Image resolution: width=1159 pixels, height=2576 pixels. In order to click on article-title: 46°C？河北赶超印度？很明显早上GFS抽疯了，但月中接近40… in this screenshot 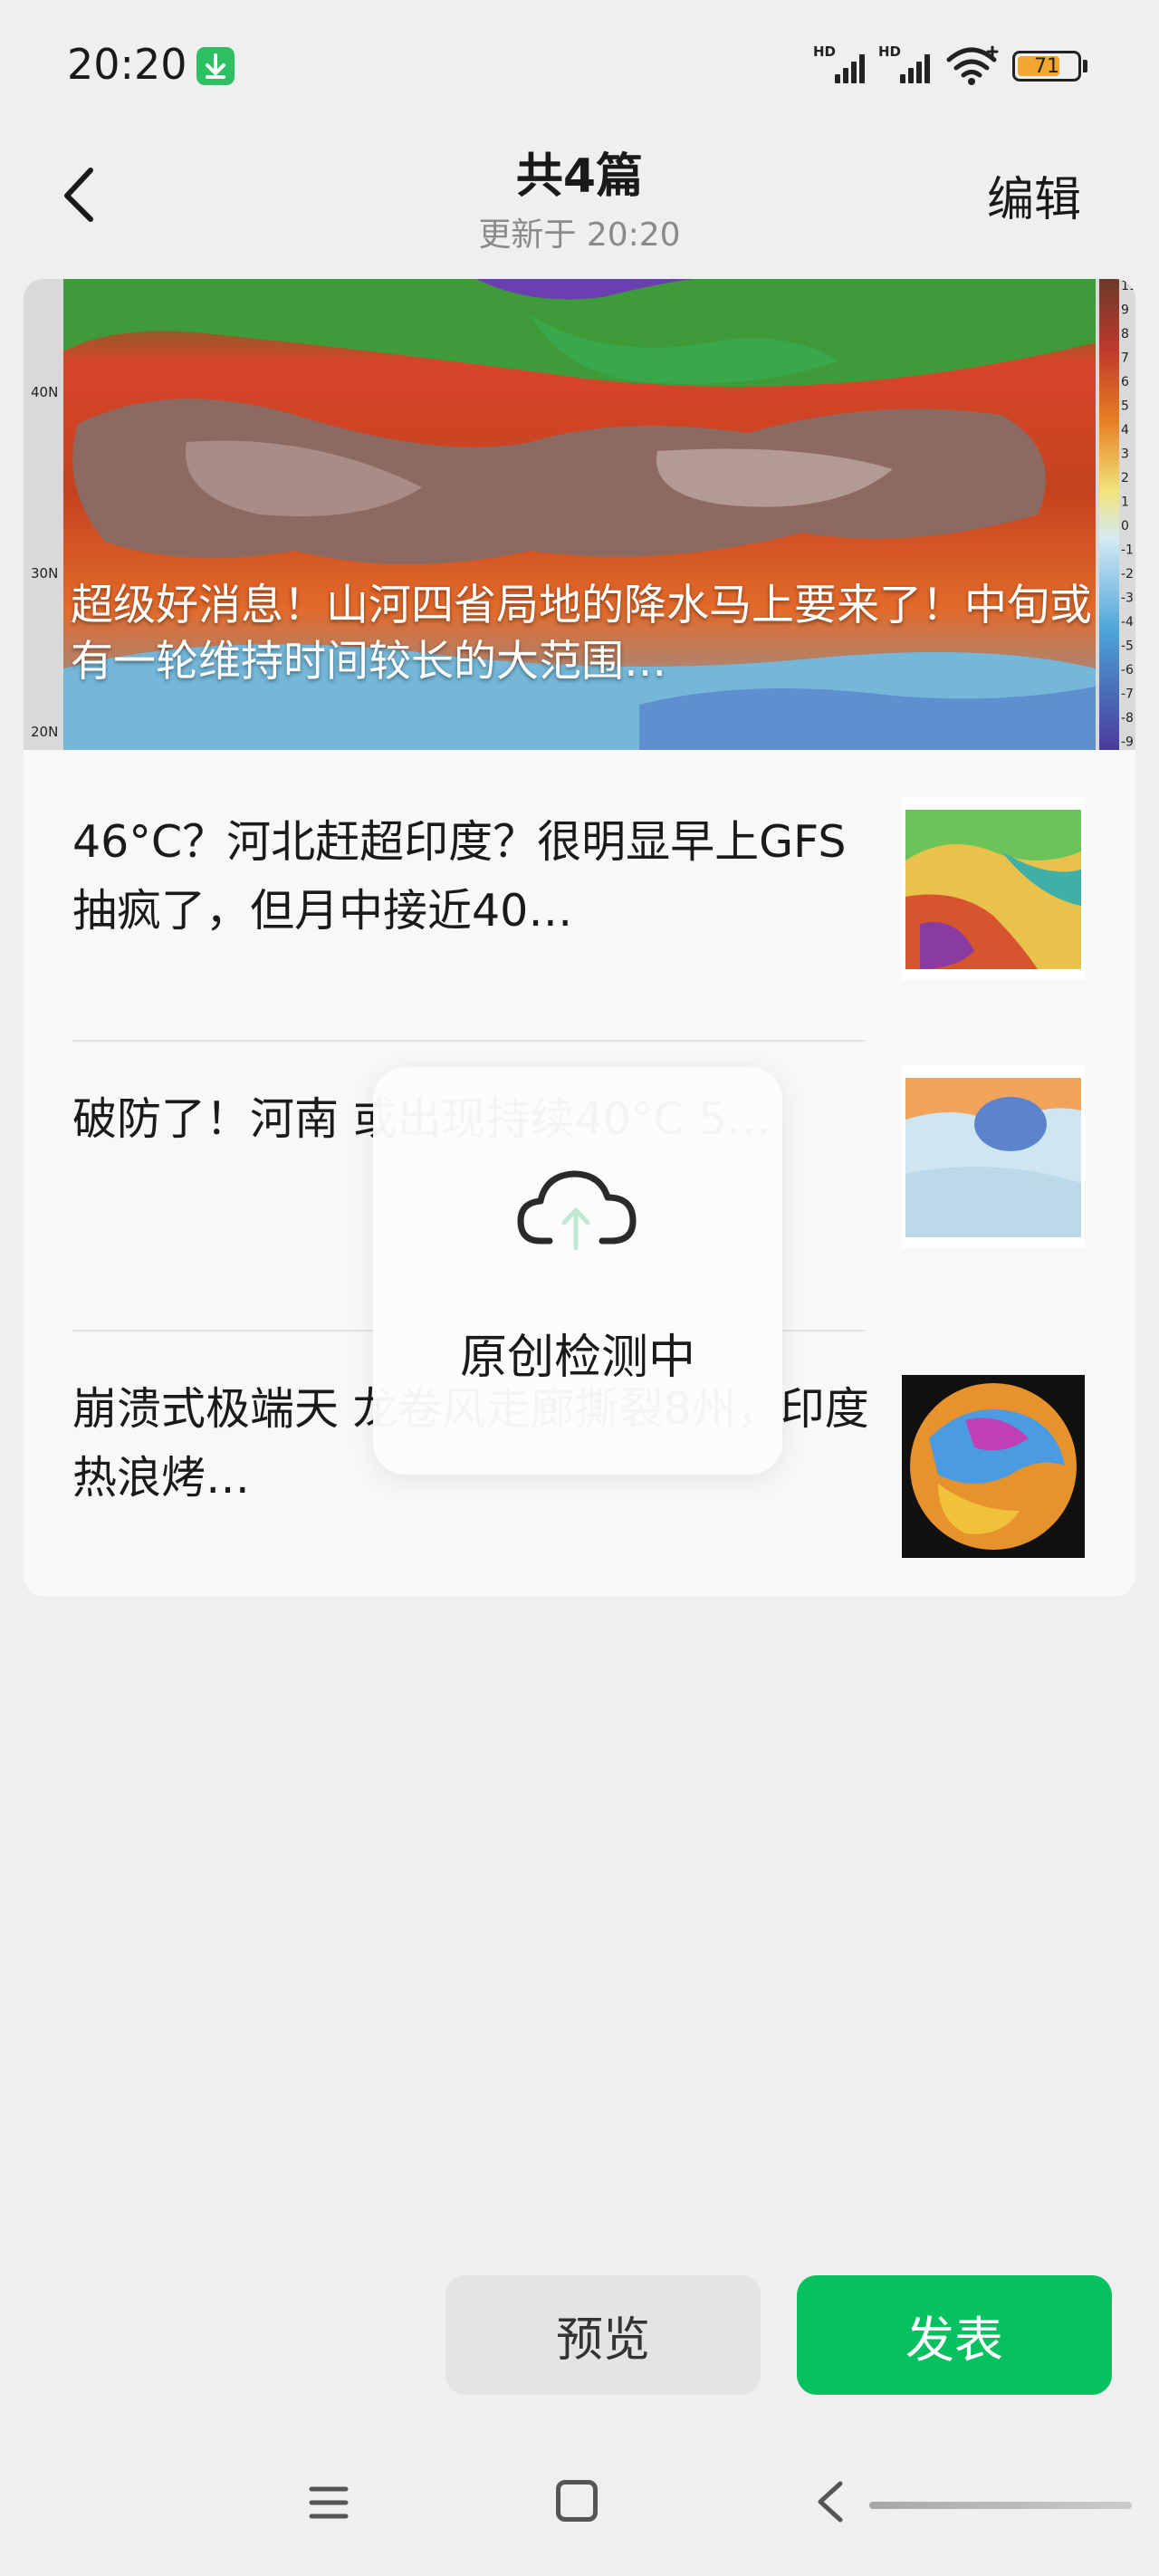, I will do `click(460, 876)`.